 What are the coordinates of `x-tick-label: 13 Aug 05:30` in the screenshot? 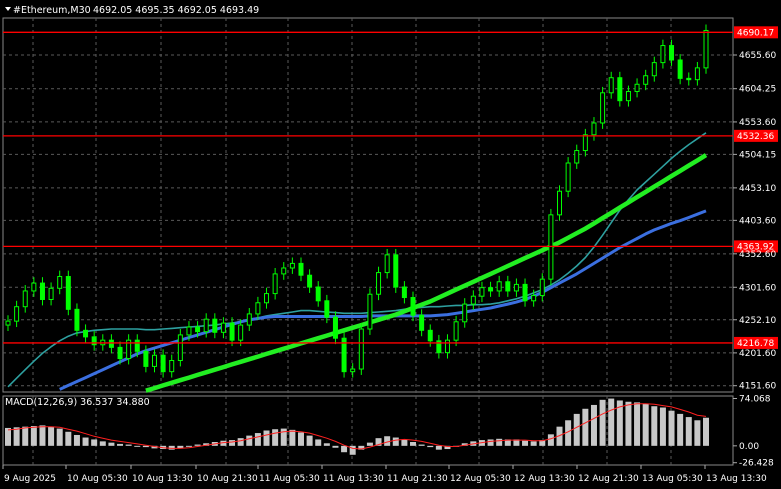 It's located at (672, 479).